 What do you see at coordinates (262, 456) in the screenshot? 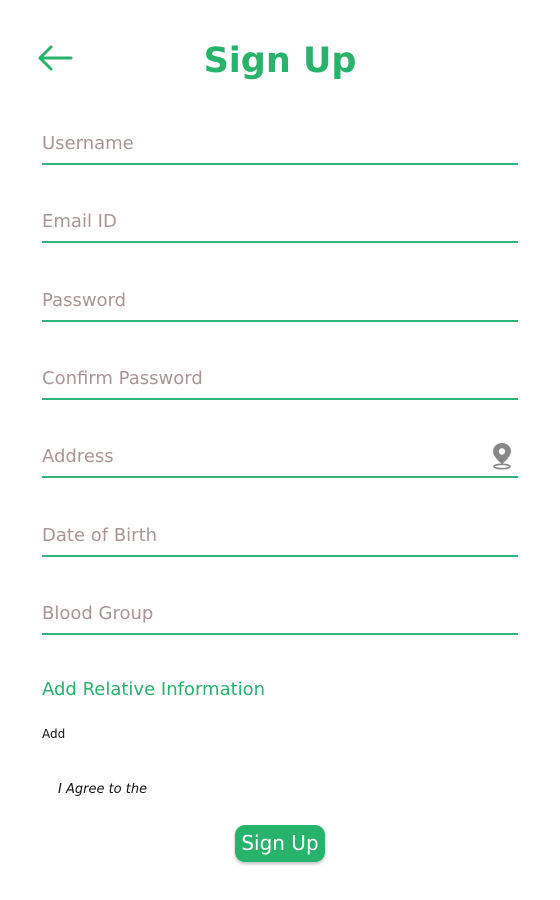
I see `address-input` at bounding box center [262, 456].